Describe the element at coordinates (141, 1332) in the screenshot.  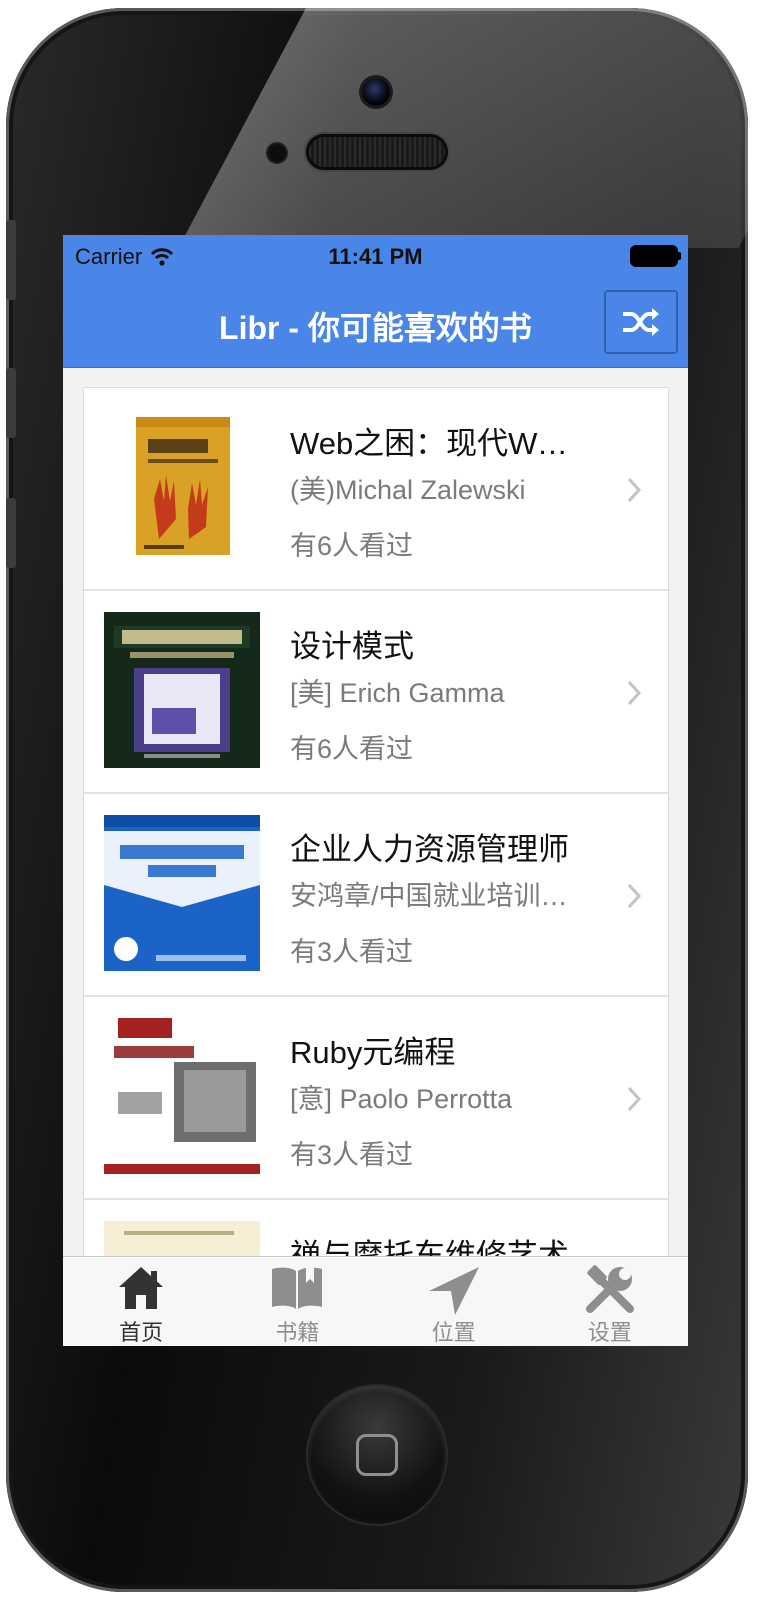
I see `tab-label: 首页` at that location.